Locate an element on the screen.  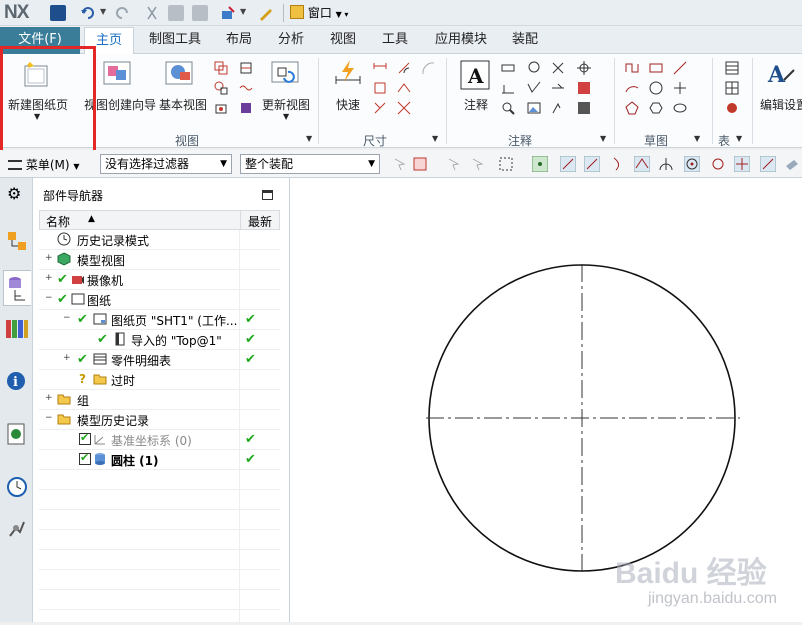
menu-button: 菜单(M) ▼ is located at coordinates (44, 164).